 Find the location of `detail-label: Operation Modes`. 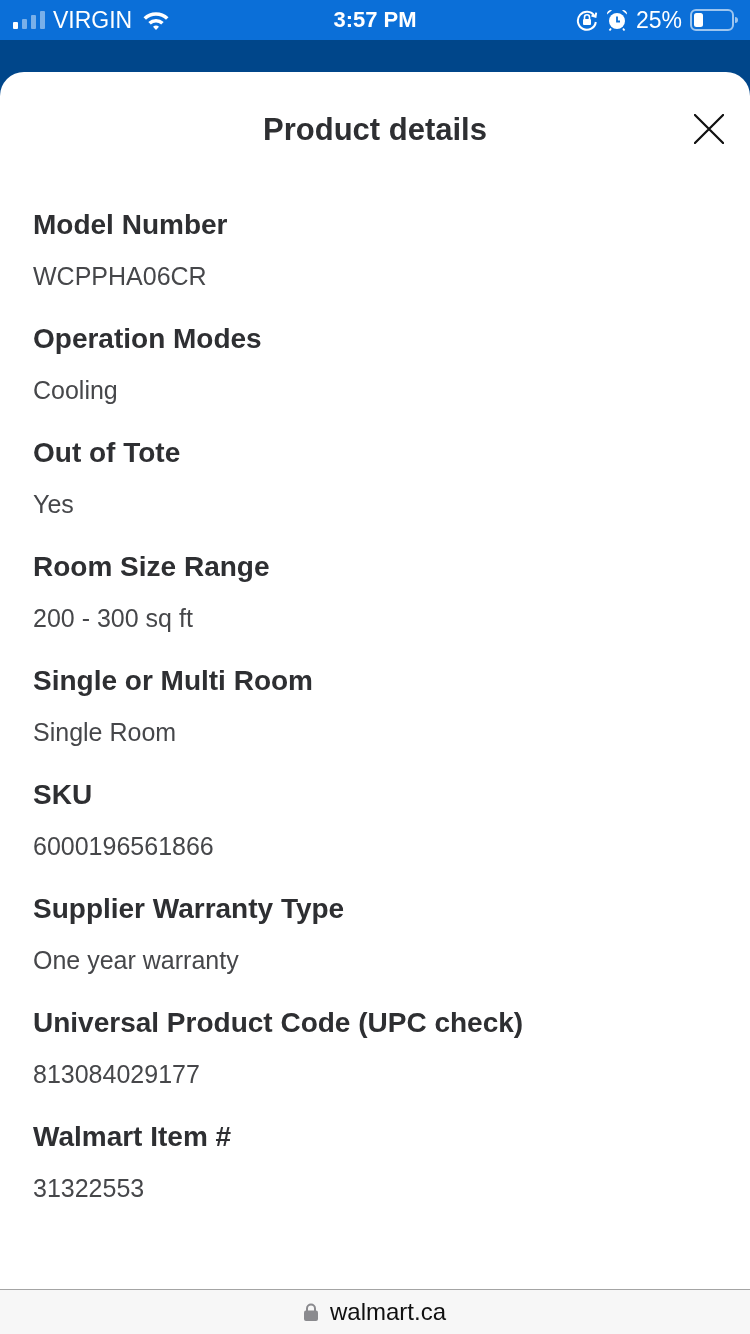

detail-label: Operation Modes is located at coordinates (148, 339).